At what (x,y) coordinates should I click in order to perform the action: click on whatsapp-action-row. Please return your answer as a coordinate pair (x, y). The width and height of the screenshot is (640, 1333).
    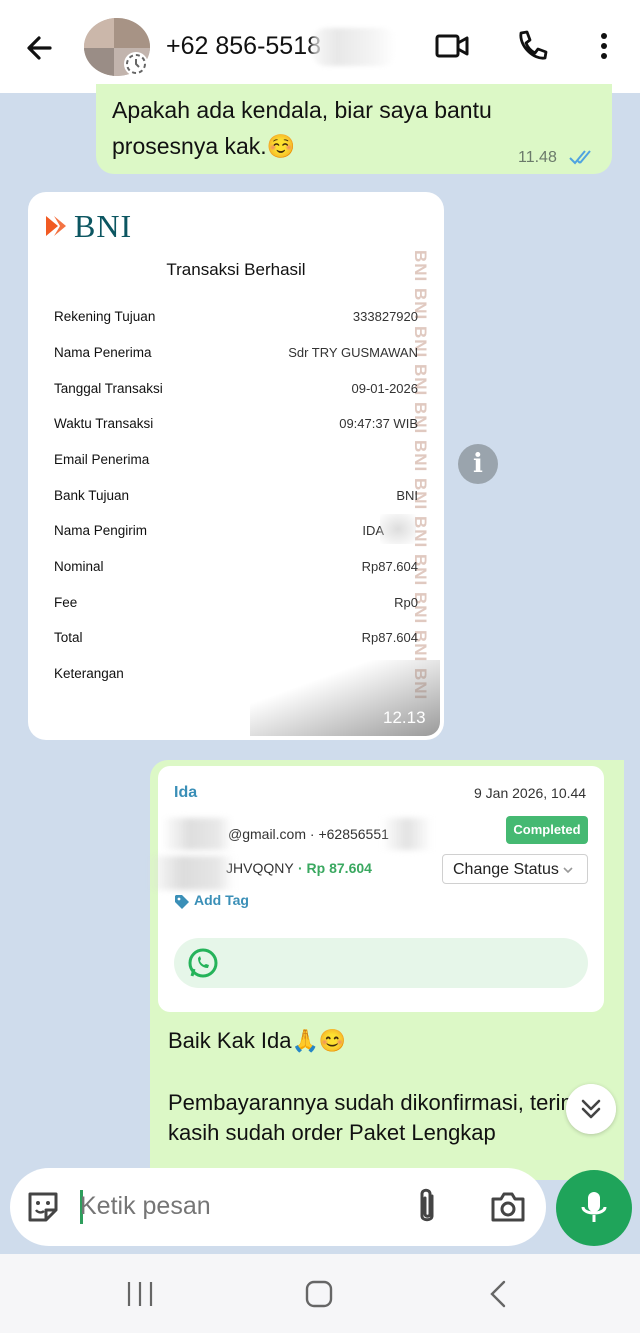
    Looking at the image, I should click on (381, 963).